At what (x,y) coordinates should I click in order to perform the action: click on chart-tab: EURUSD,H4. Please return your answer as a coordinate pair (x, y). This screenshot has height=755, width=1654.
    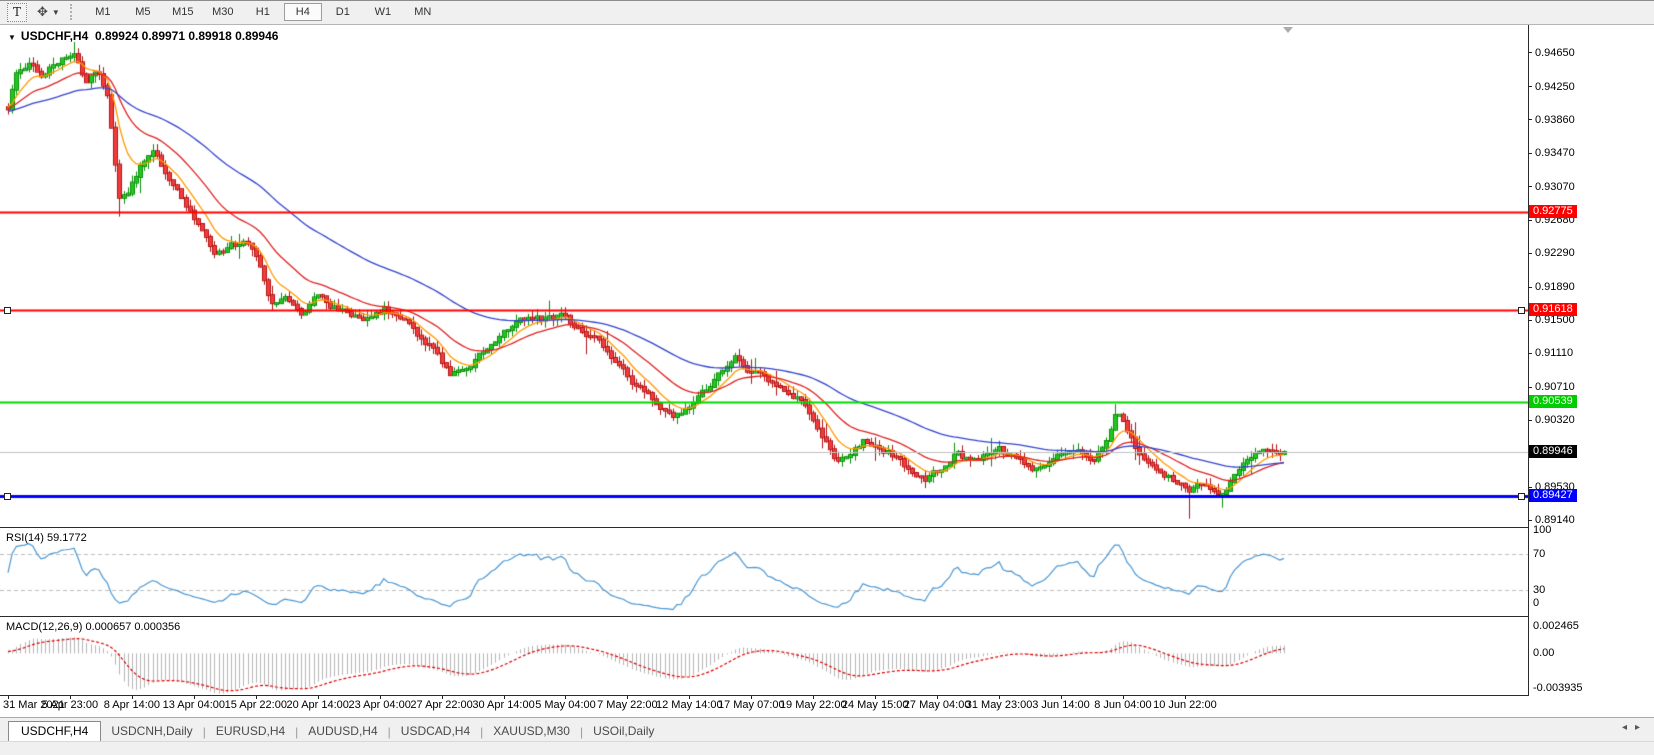
    Looking at the image, I should click on (250, 731).